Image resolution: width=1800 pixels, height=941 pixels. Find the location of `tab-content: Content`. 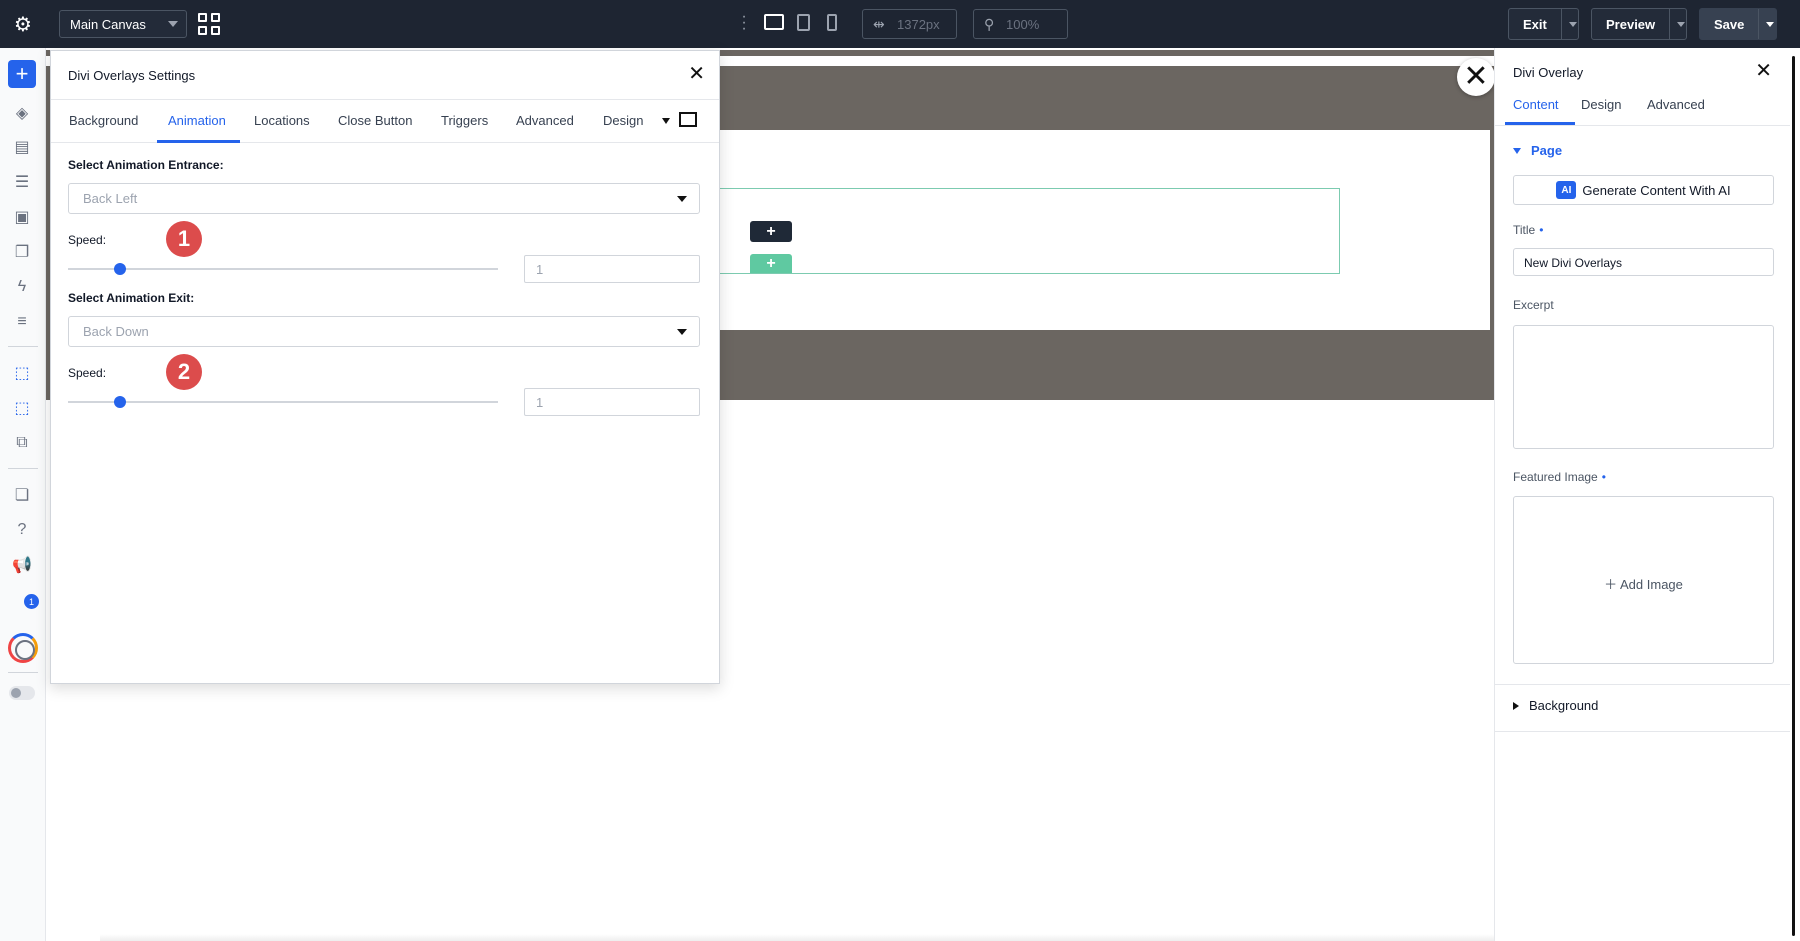

tab-content: Content is located at coordinates (1536, 104).